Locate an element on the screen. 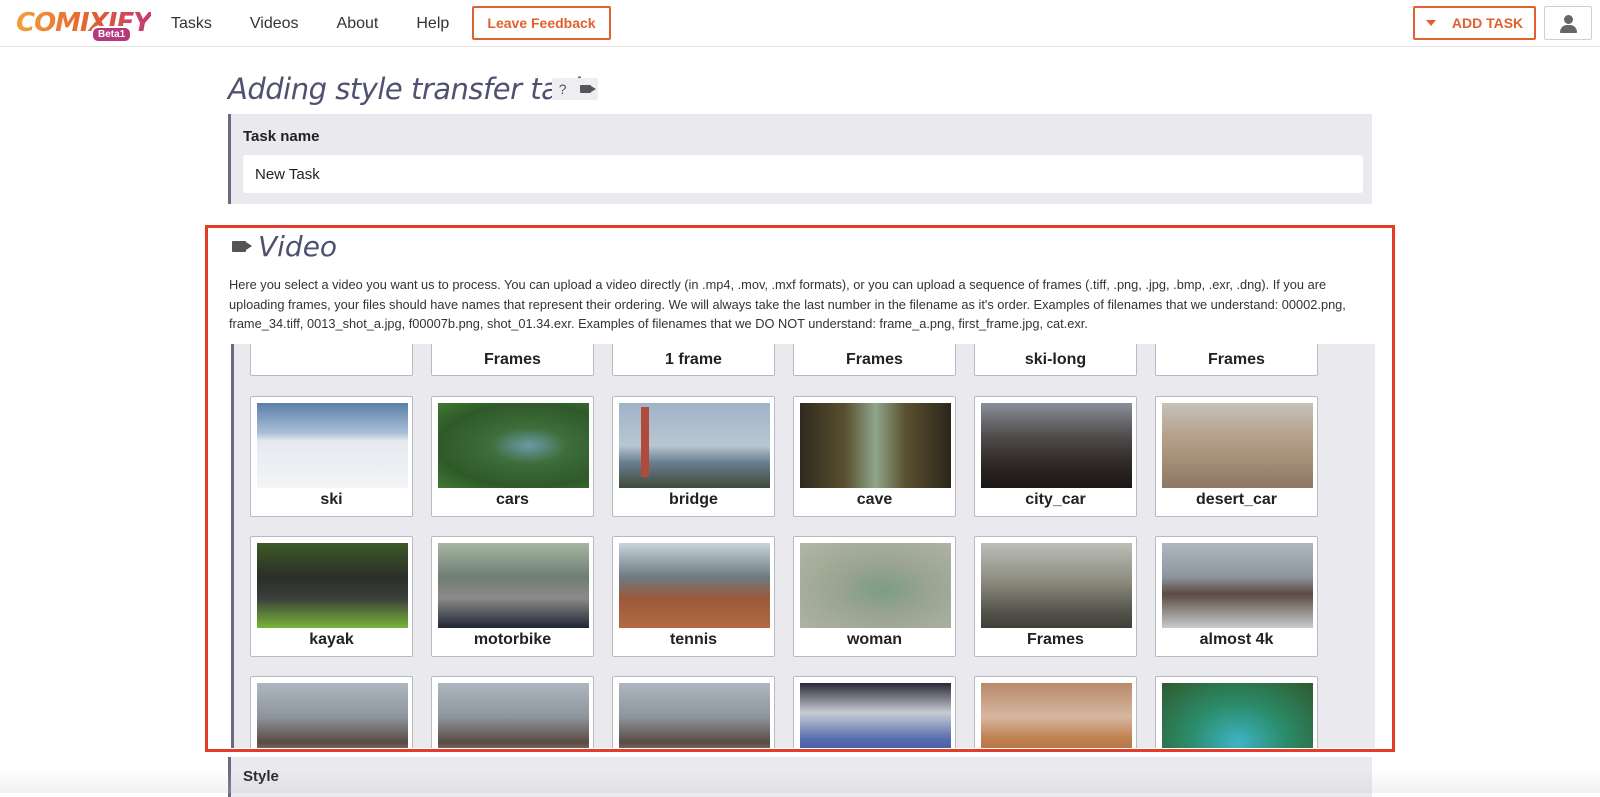 This screenshot has width=1600, height=797. nav-help: Help is located at coordinates (432, 24).